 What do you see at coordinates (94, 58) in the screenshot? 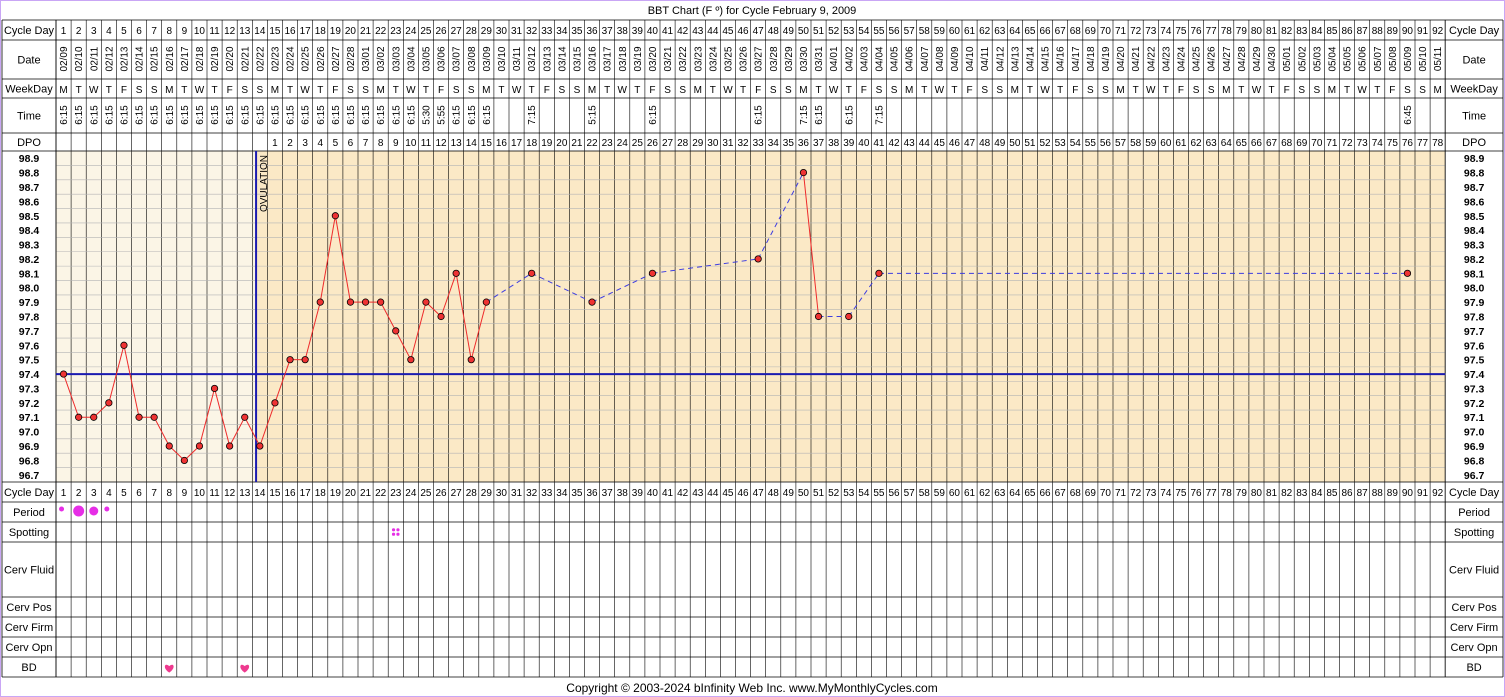
I see `date-cell: 02/11` at bounding box center [94, 58].